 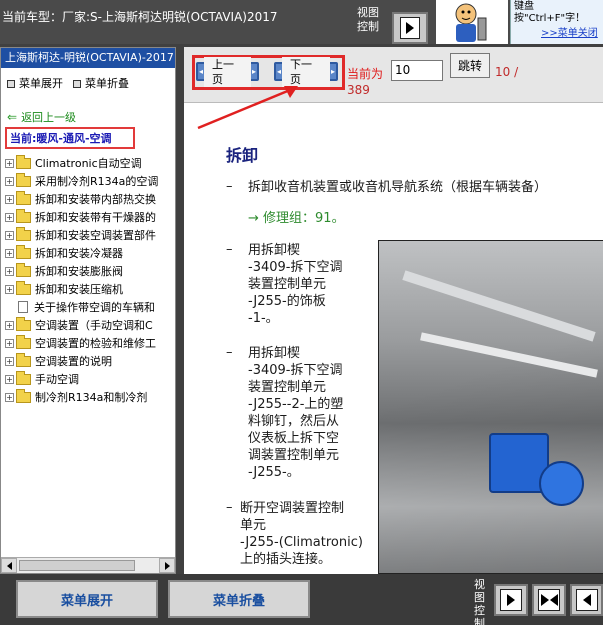 I want to click on tree-item: + 手动空调, so click(x=88, y=379).